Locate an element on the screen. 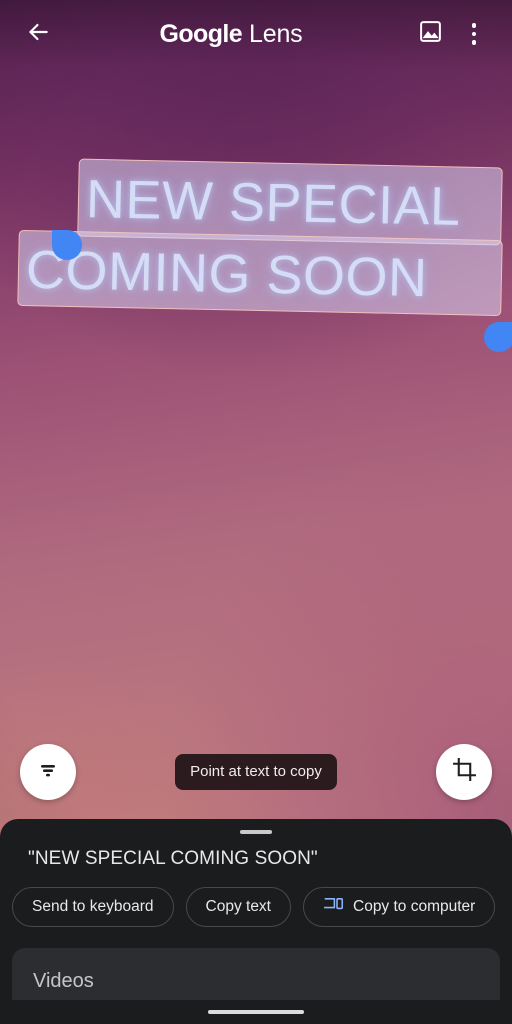 This screenshot has width=512, height=1024. selection-handle-end is located at coordinates (498, 337).